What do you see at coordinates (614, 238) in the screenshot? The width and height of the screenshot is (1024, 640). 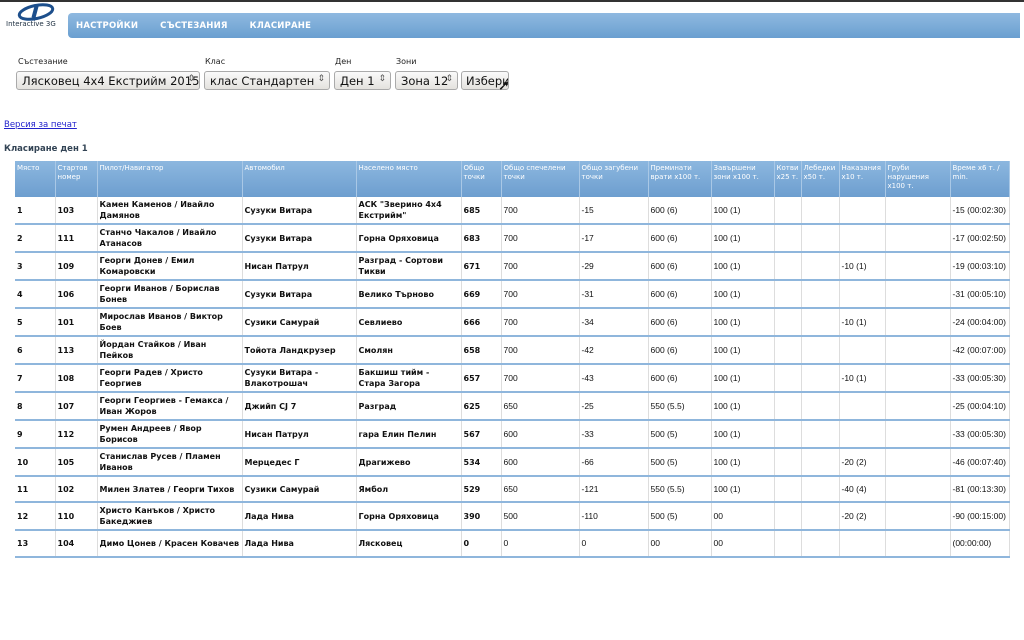 I see `cell-points-lost: -17` at bounding box center [614, 238].